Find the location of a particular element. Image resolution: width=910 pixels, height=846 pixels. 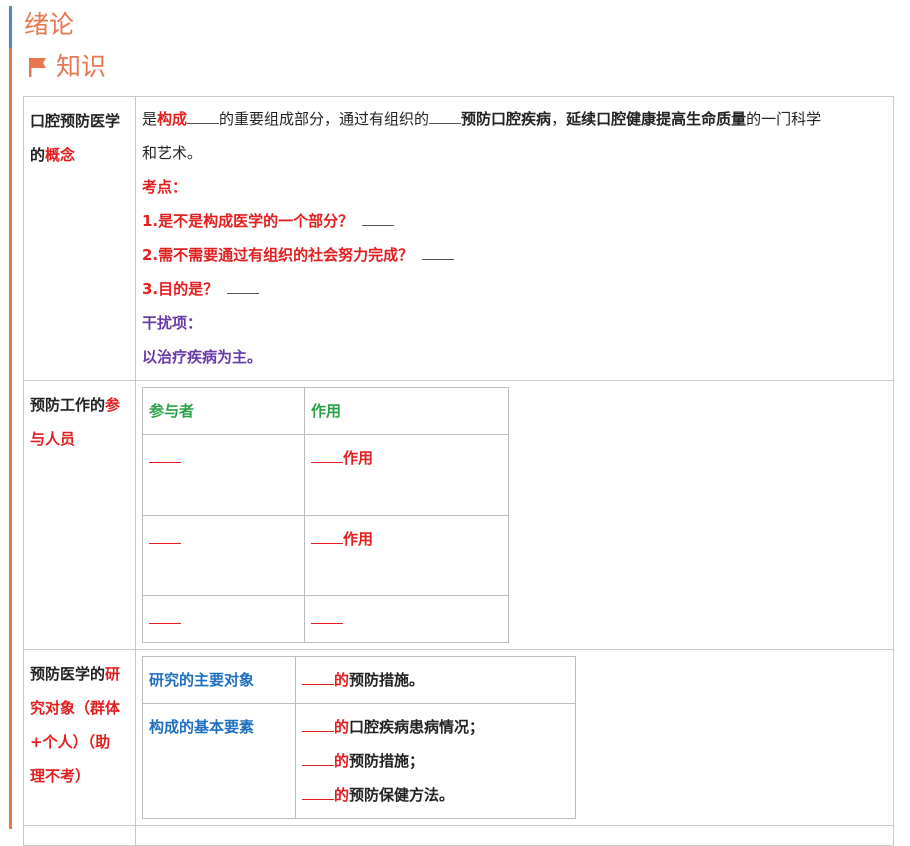

section-heading-label: 知识 is located at coordinates (81, 66).